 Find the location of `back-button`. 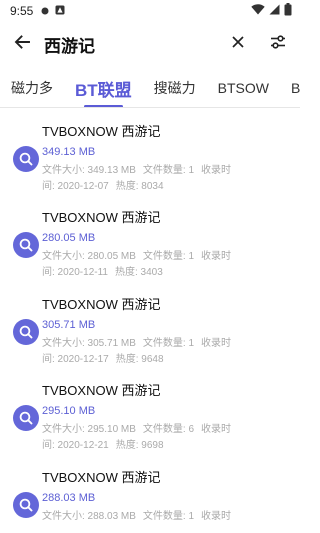

back-button is located at coordinates (22, 44).